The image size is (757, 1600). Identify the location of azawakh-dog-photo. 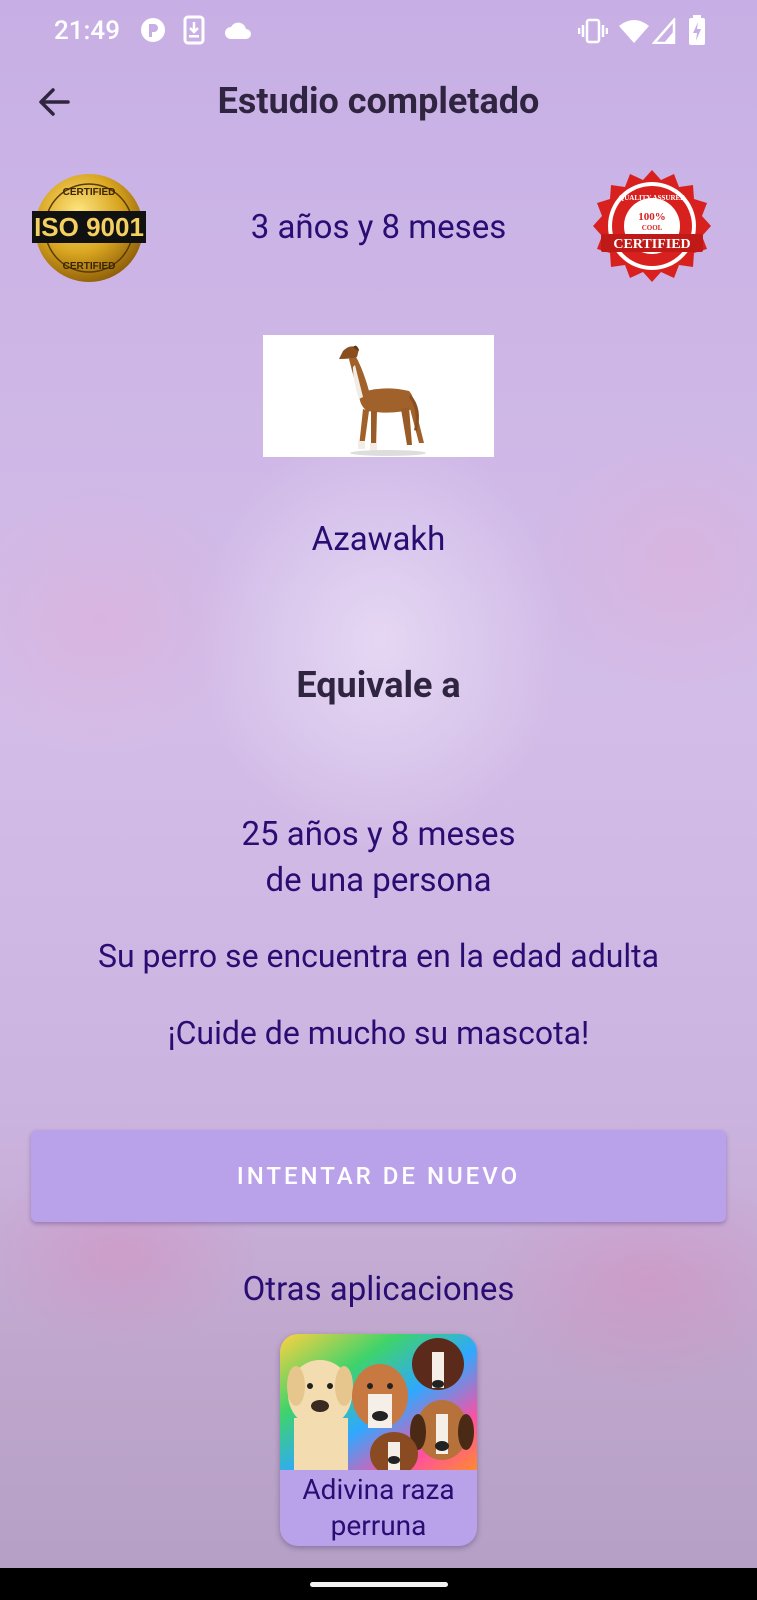
(378, 396).